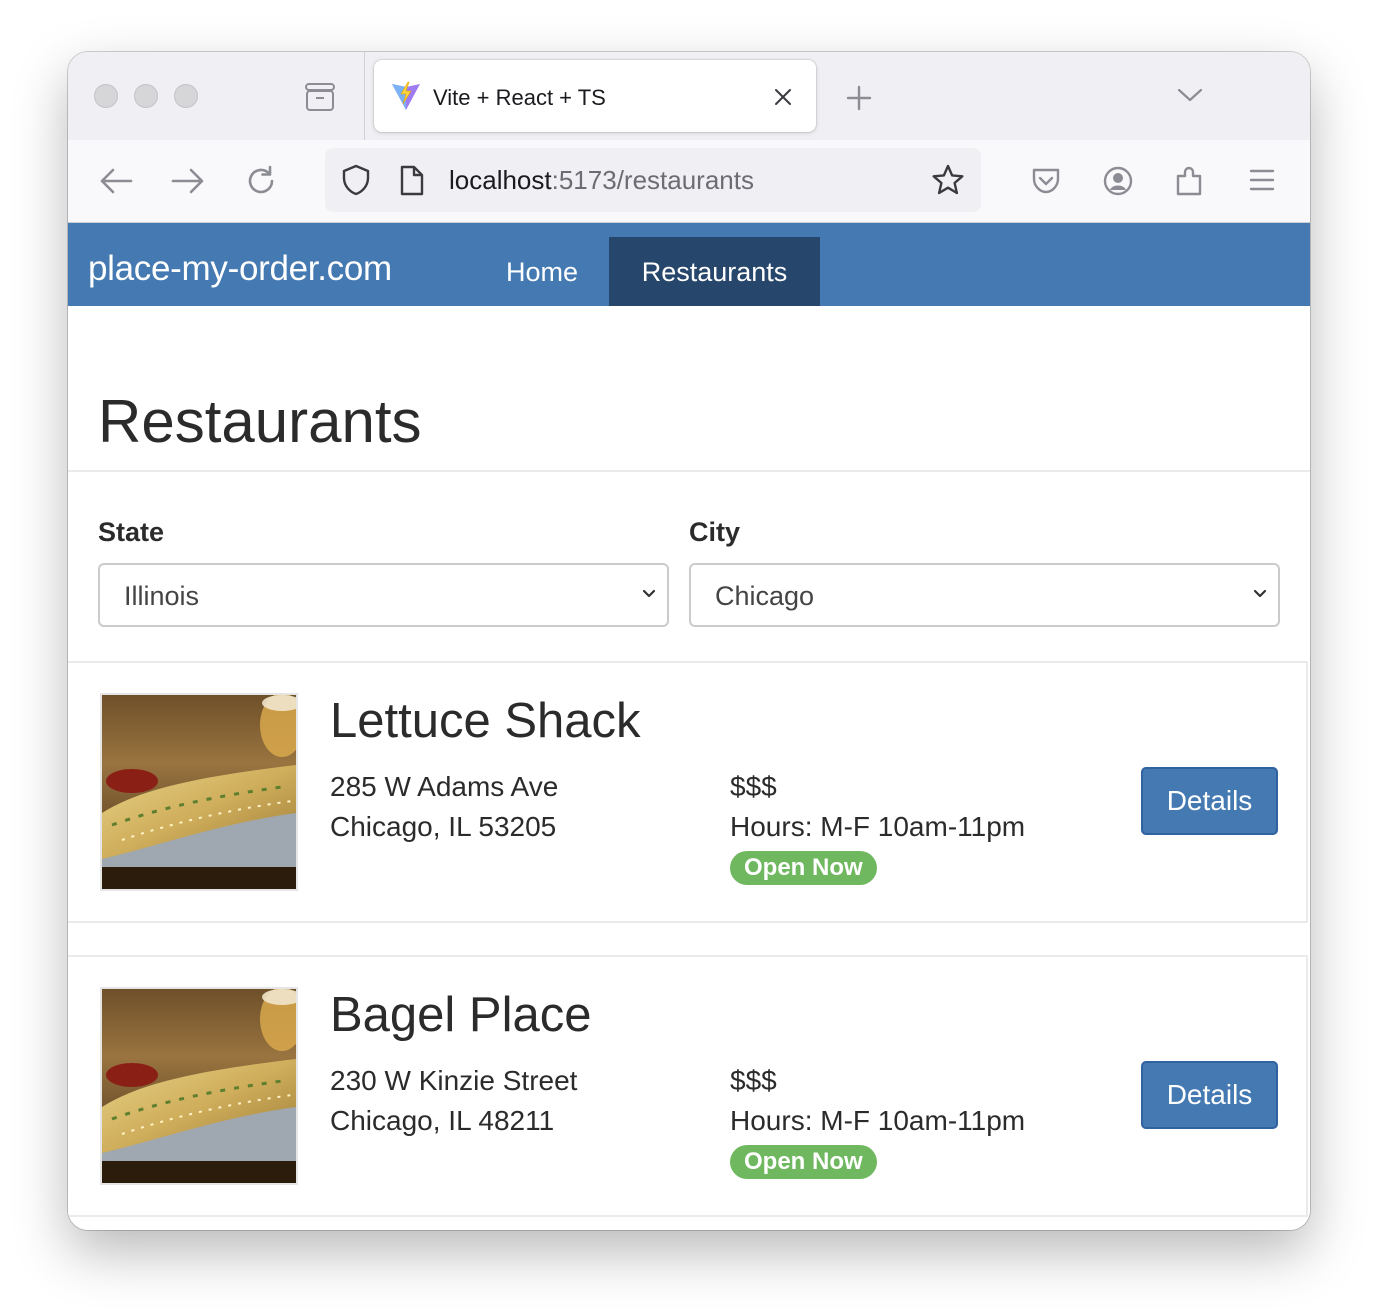 This screenshot has height=1314, width=1378. What do you see at coordinates (240, 269) in the screenshot?
I see `brand-link: place-my-order.com` at bounding box center [240, 269].